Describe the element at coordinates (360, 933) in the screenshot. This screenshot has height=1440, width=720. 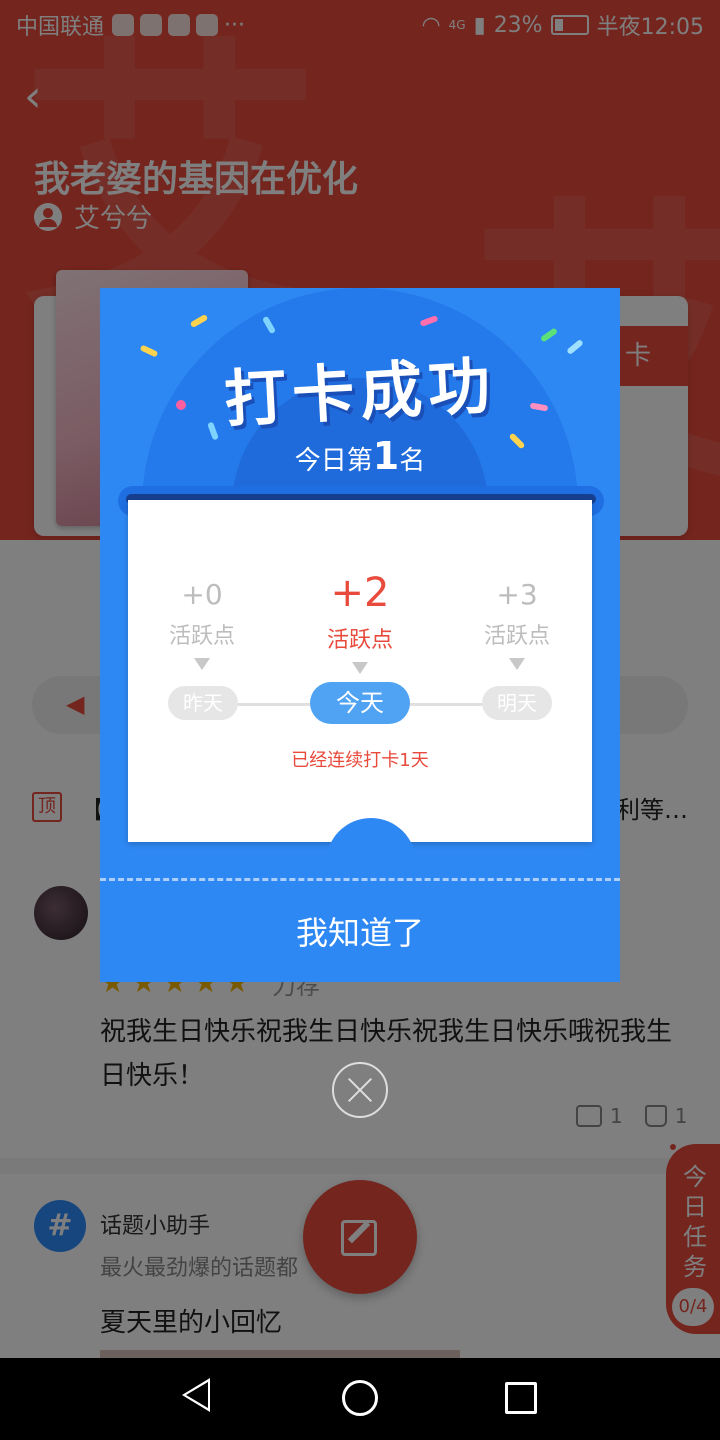
I see `confirm-button: 我知道了` at that location.